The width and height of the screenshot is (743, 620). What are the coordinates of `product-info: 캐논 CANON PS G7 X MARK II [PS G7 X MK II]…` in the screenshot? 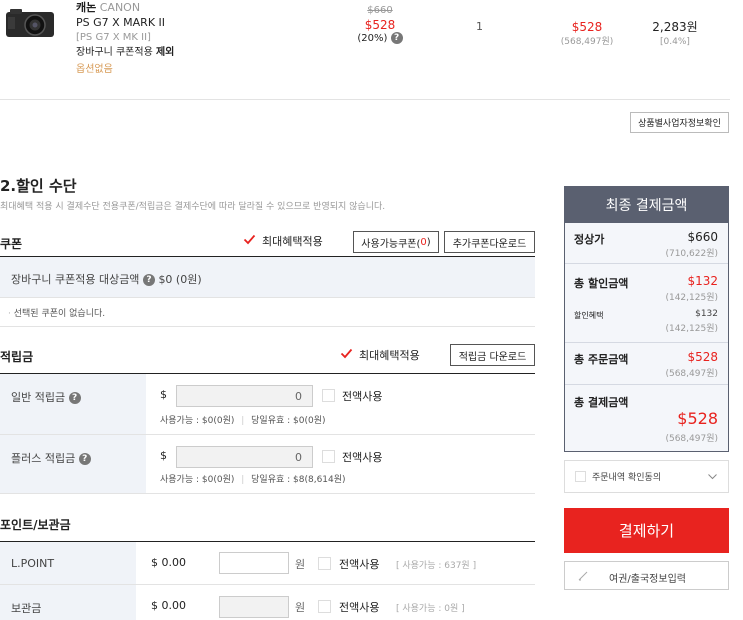 It's located at (125, 38).